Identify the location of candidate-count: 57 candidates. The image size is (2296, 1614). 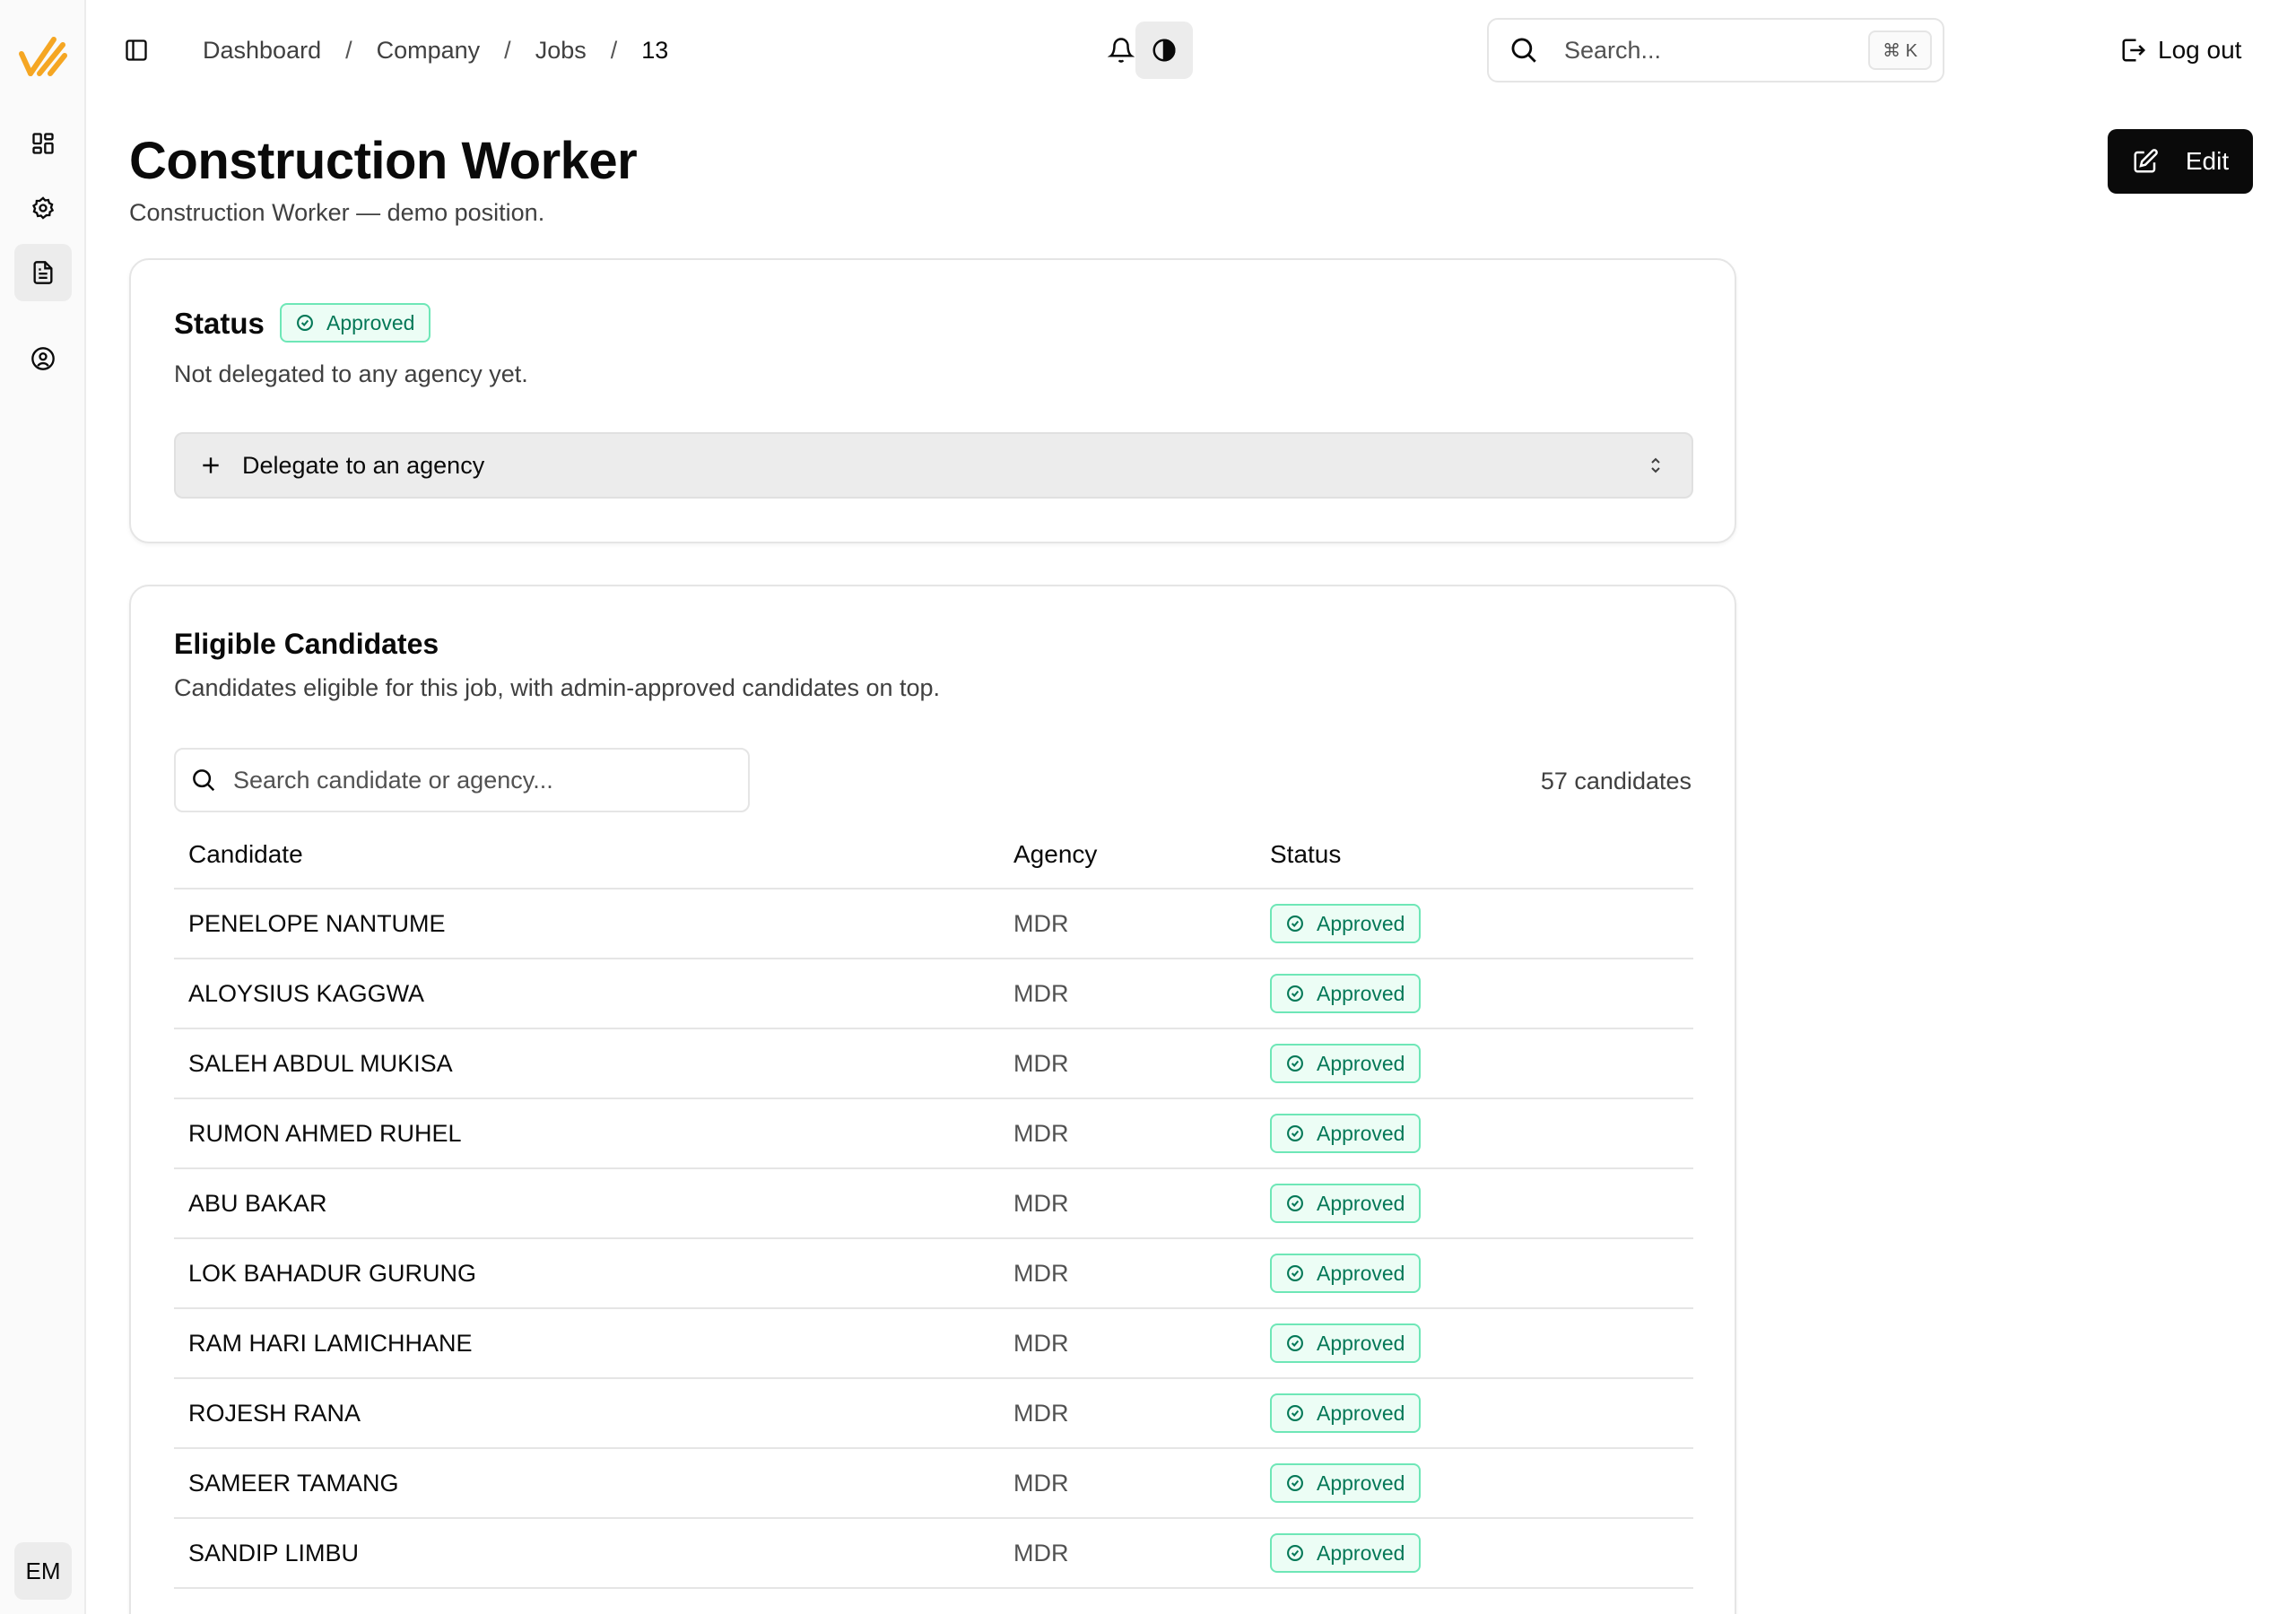
(1616, 781).